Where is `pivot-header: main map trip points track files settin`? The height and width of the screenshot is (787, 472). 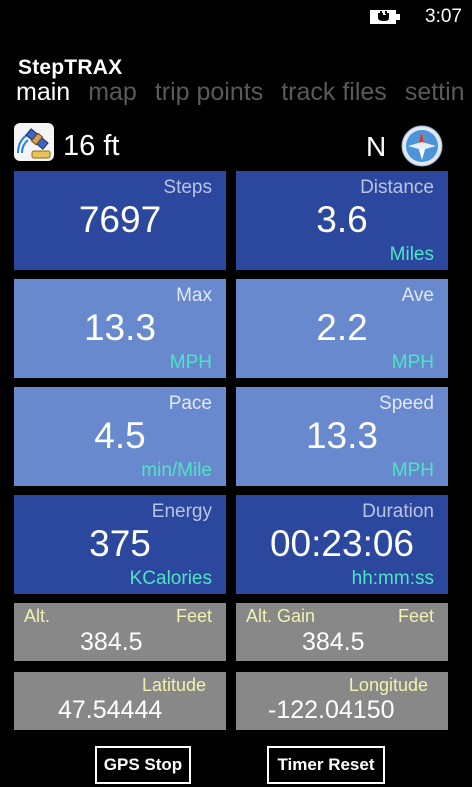
pivot-header: main map trip points track files settin is located at coordinates (244, 92).